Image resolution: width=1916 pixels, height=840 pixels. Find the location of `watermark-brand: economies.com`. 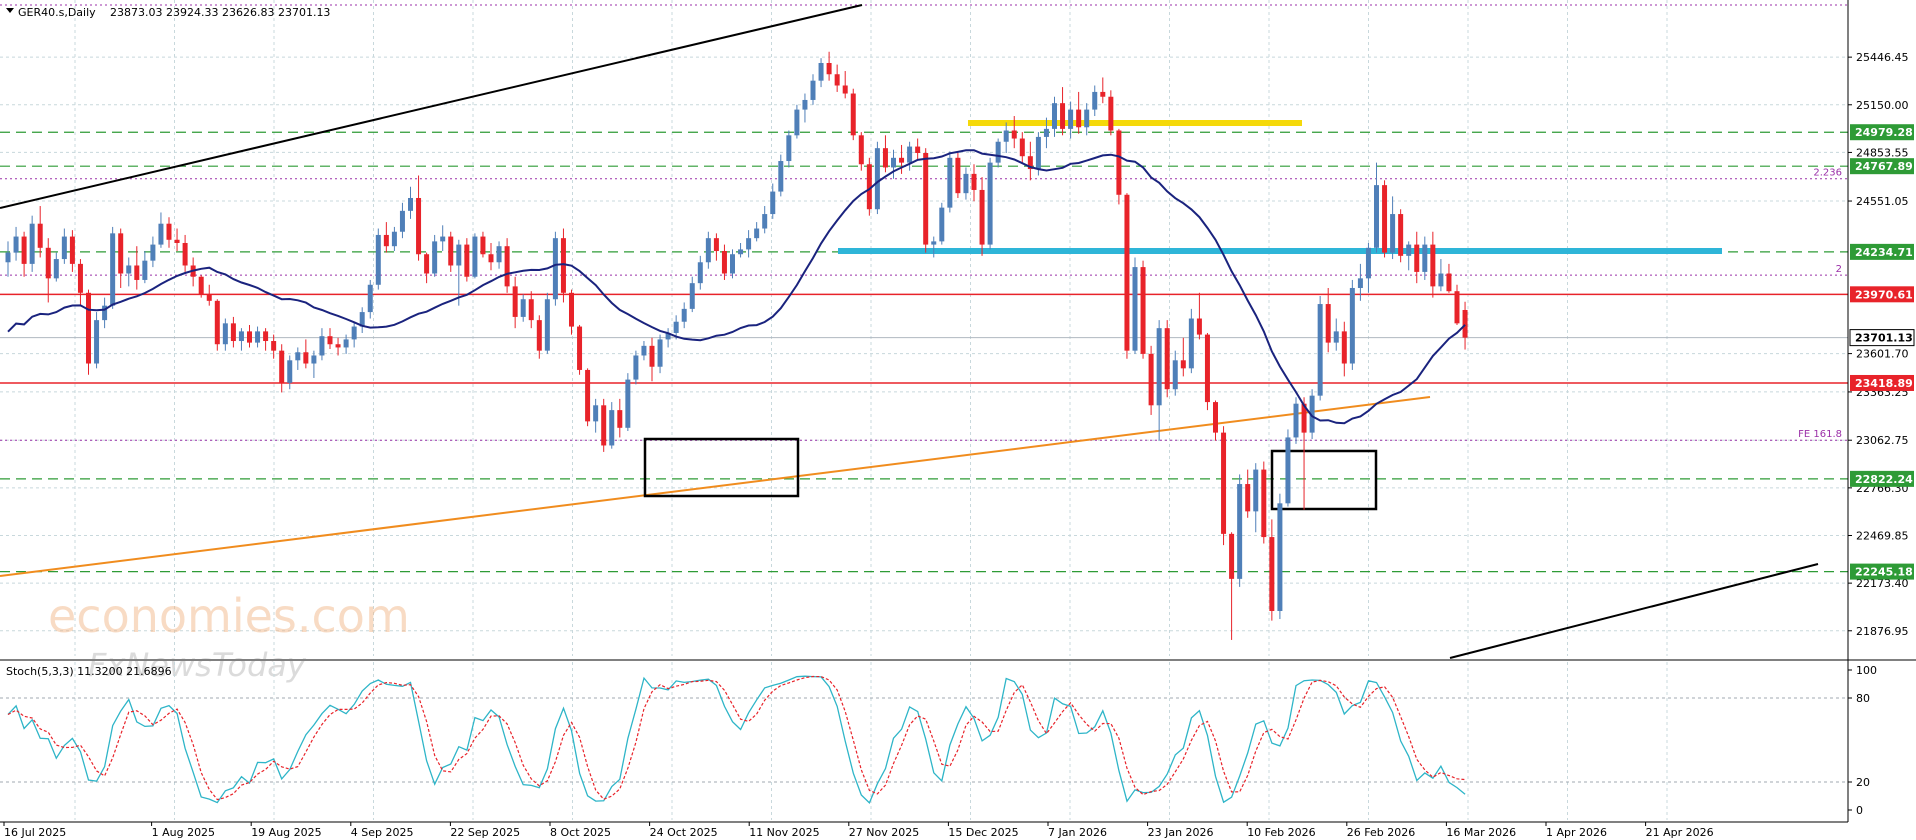

watermark-brand: economies.com is located at coordinates (229, 616).